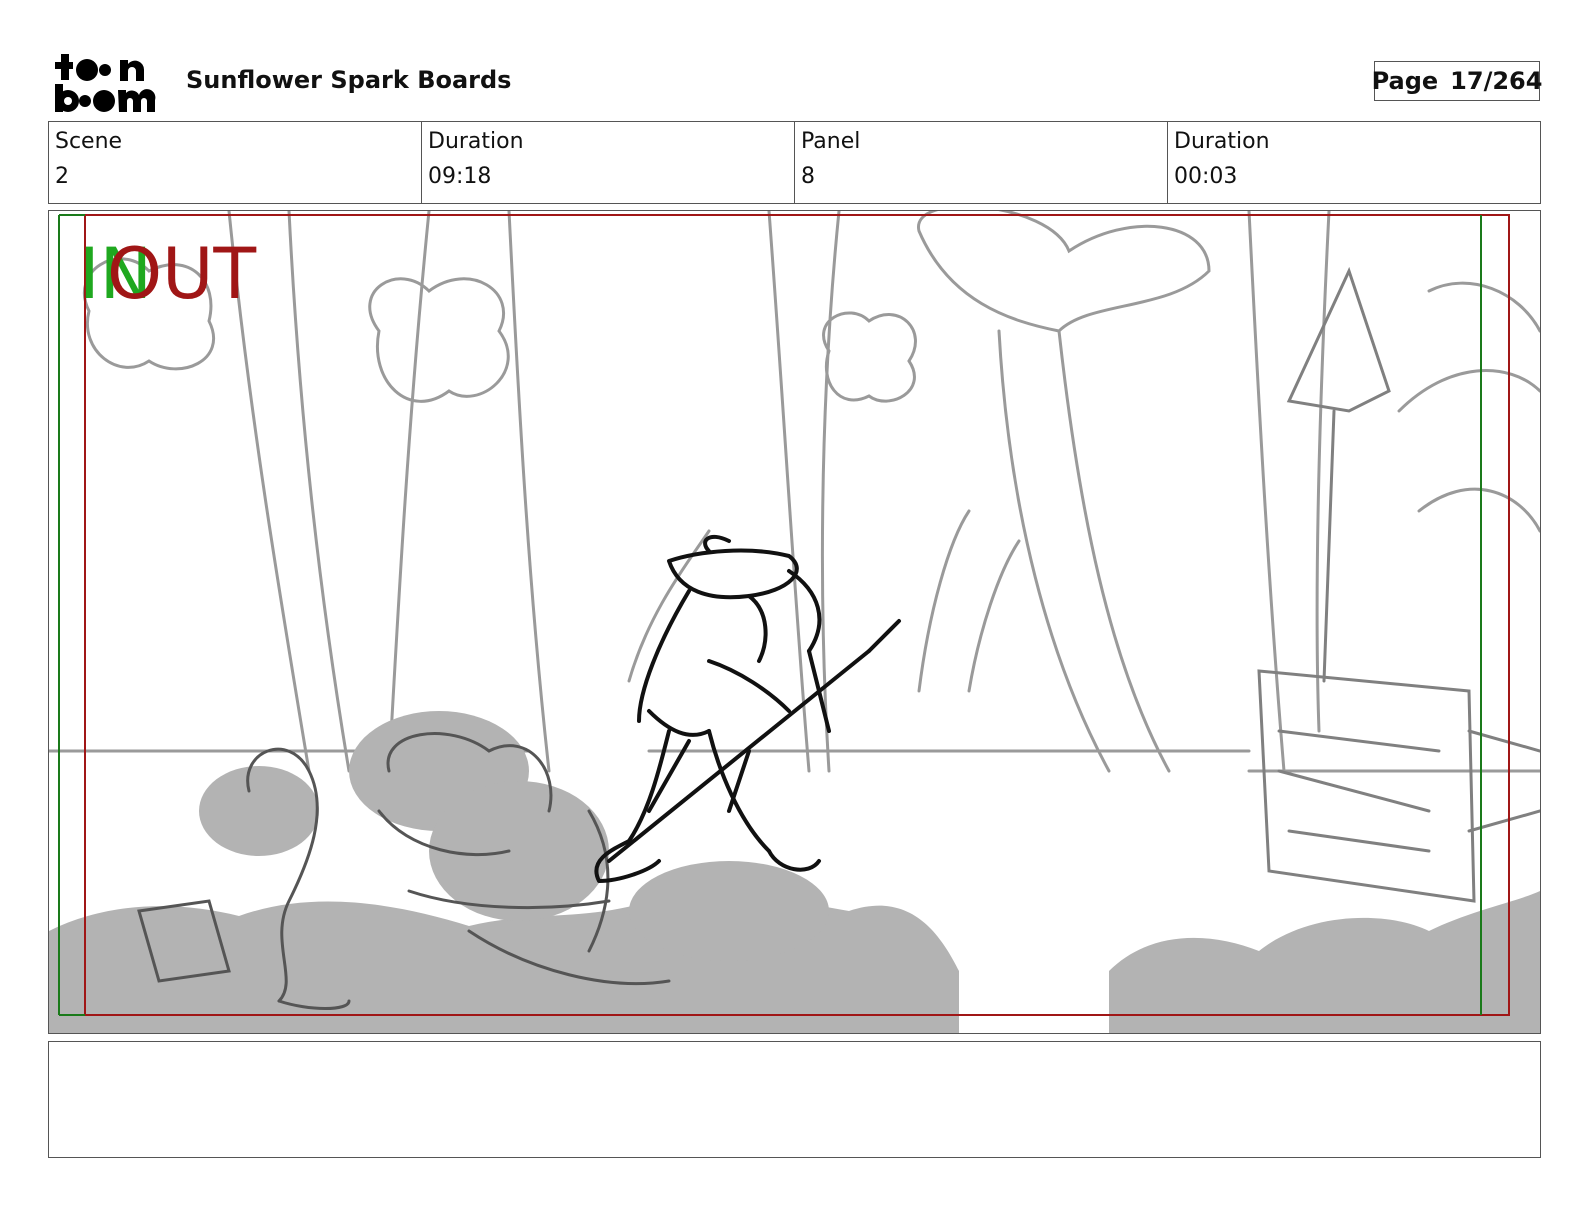 This screenshot has height=1224, width=1584. Describe the element at coordinates (808, 176) in the screenshot. I see `panel-value: 8` at that location.